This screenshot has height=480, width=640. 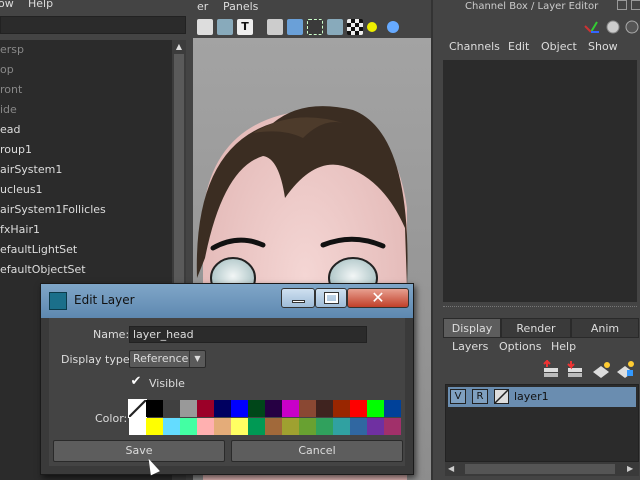 What do you see at coordinates (451, 469) in the screenshot?
I see `scroll-left-icon: ◀` at bounding box center [451, 469].